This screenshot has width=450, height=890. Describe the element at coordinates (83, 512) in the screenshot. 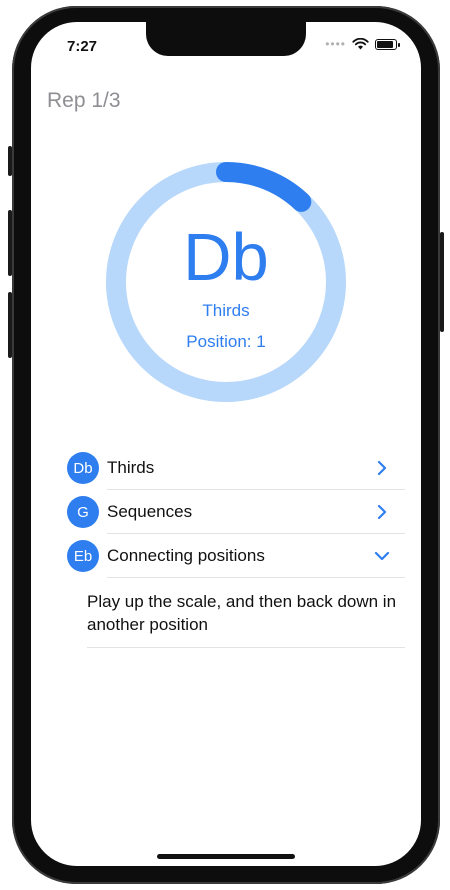

I see `key-badge: G` at that location.